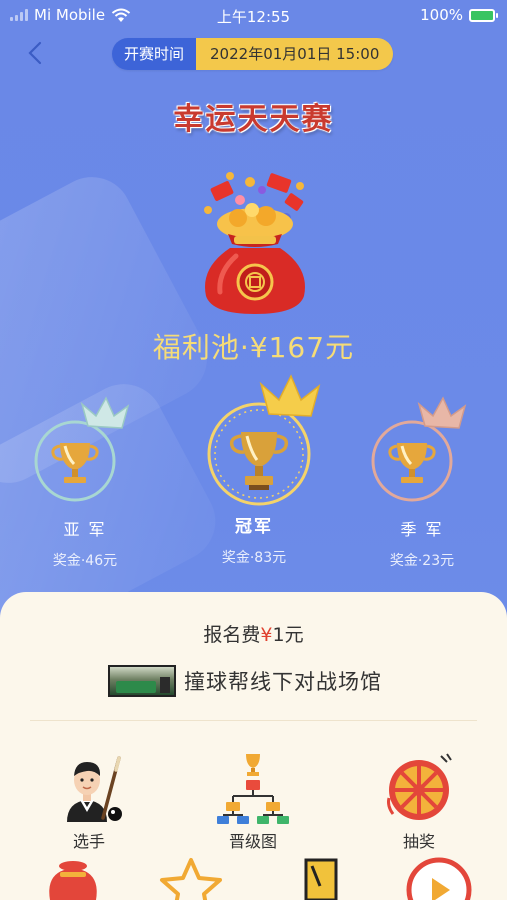  Describe the element at coordinates (288, 635) in the screenshot. I see `fee-amount: 1元` at that location.